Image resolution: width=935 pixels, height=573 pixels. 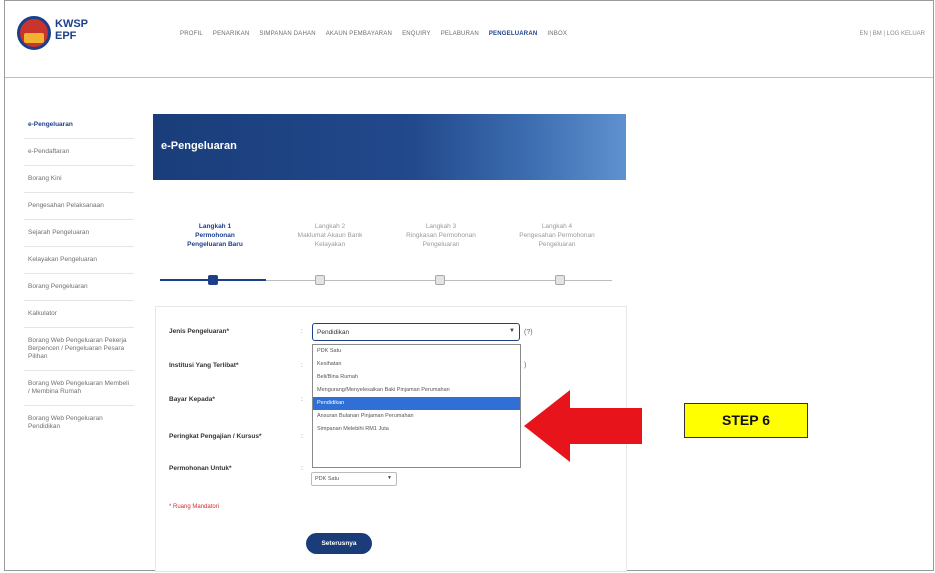 What do you see at coordinates (79, 260) in the screenshot?
I see `sidebar-item-kelayakan: Kelayakan Pengeluaran` at bounding box center [79, 260].